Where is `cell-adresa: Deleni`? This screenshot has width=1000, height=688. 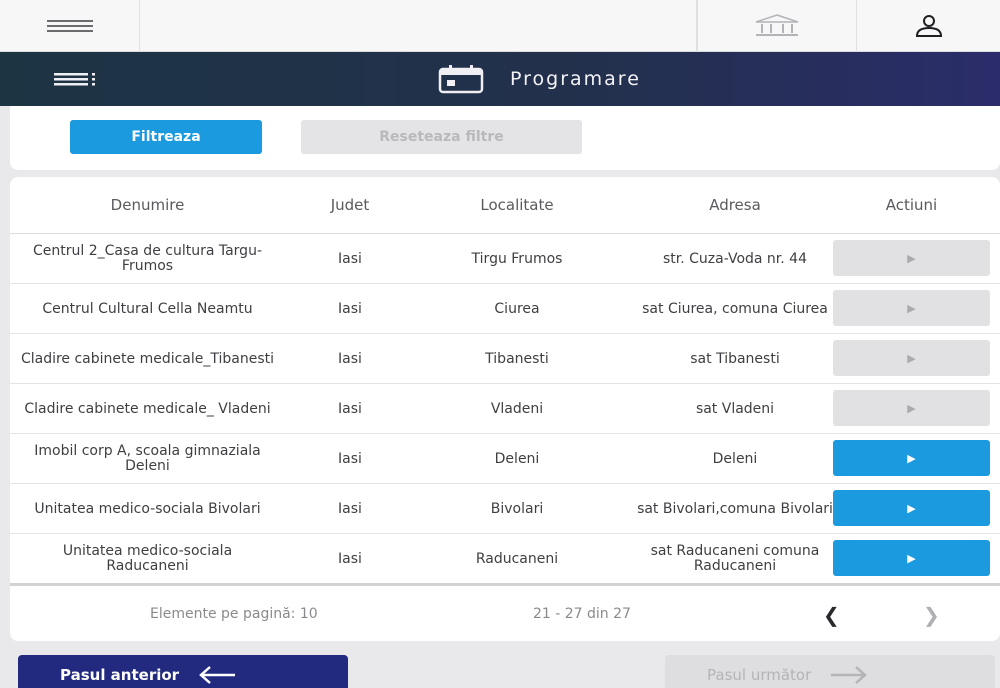 cell-adresa: Deleni is located at coordinates (735, 458).